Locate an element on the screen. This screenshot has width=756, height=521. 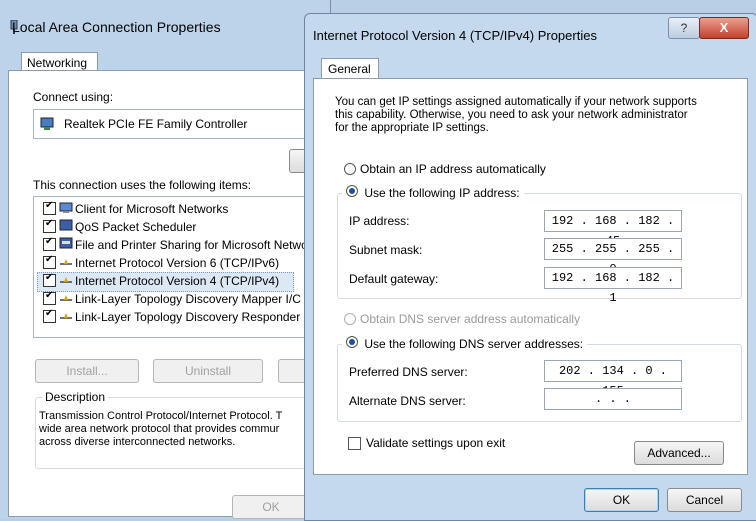
tab-general: General is located at coordinates (350, 69).